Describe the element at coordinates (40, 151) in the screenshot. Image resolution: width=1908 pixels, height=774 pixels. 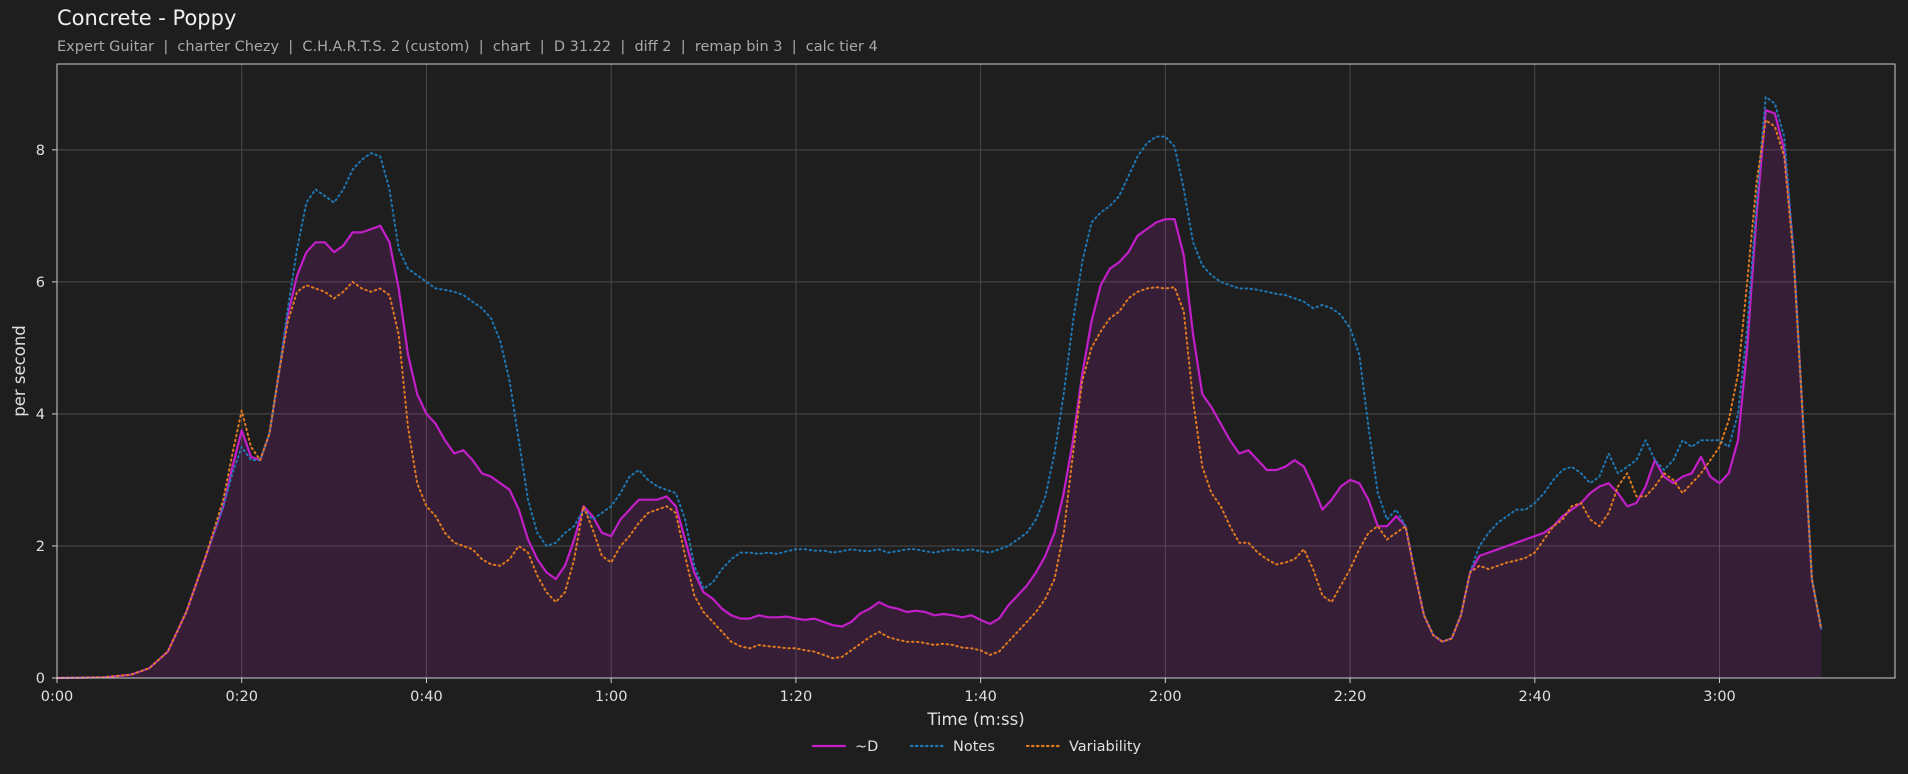
I see `y-tick-label: 8` at that location.